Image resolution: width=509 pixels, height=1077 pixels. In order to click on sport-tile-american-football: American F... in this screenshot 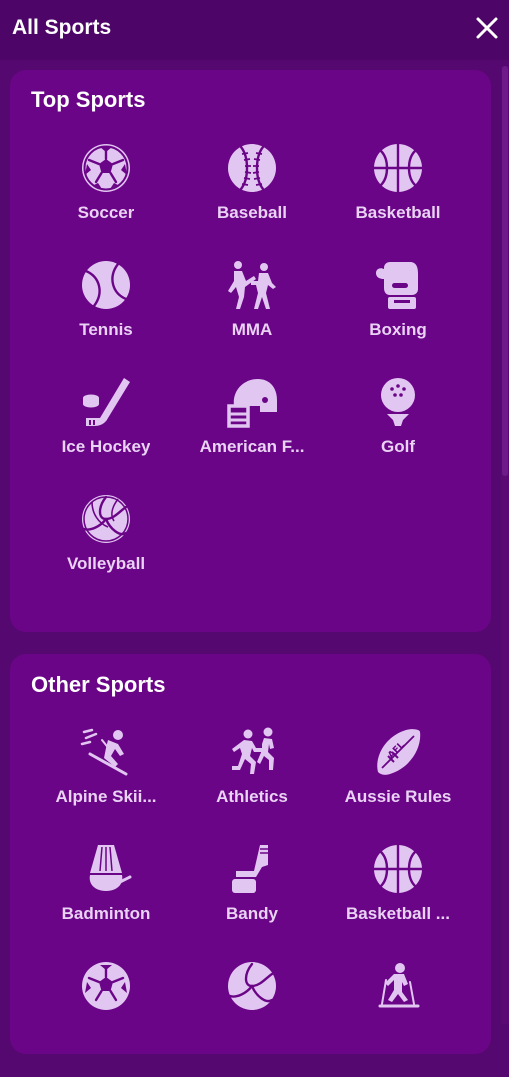, I will do `click(252, 434)`.